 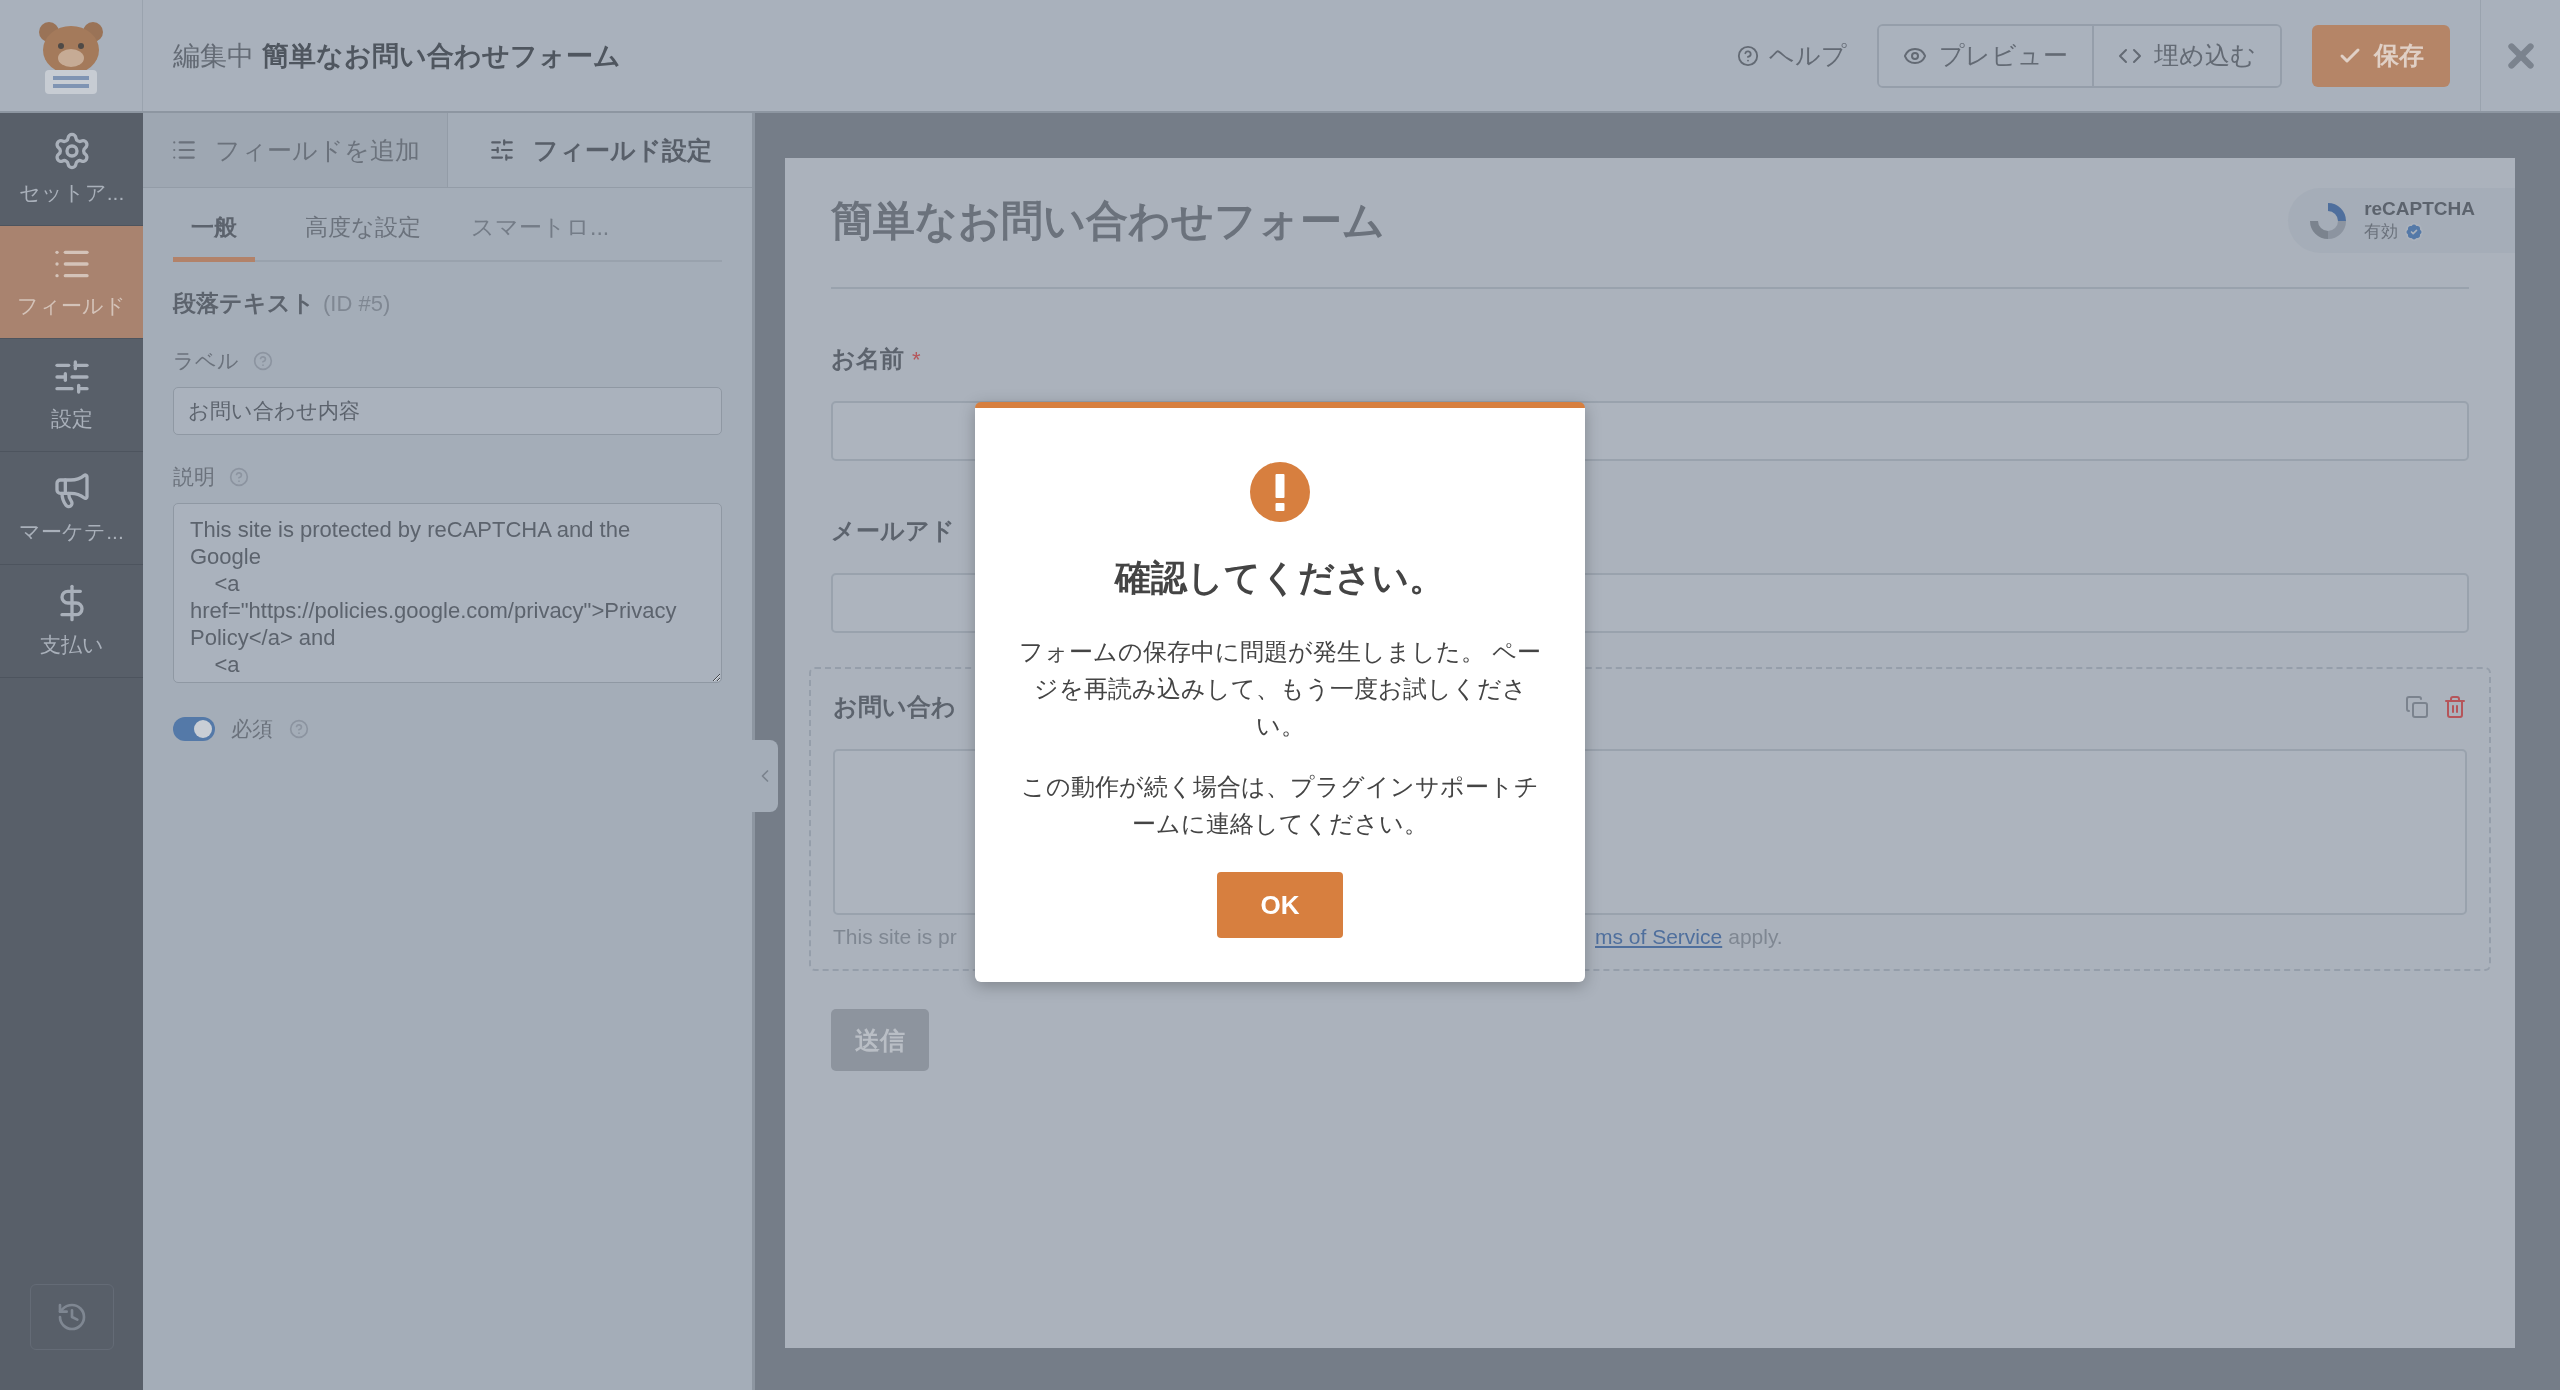 I want to click on form-editor-title: 編集中 簡単なお問い合わせフォーム, so click(x=397, y=56).